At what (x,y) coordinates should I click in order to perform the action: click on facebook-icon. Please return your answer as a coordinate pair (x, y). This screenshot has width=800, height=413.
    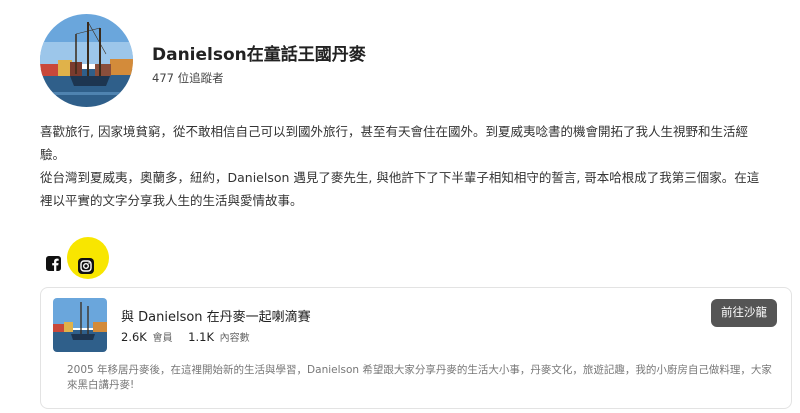
    Looking at the image, I should click on (53, 263).